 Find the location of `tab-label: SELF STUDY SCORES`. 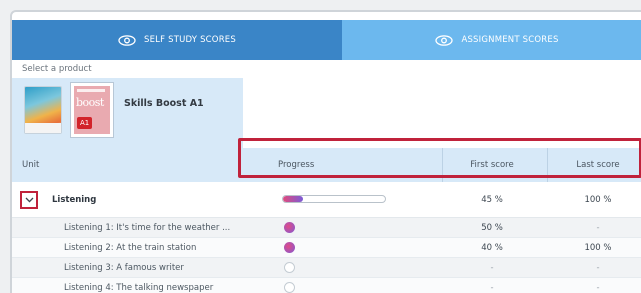

tab-label: SELF STUDY SCORES is located at coordinates (190, 40).